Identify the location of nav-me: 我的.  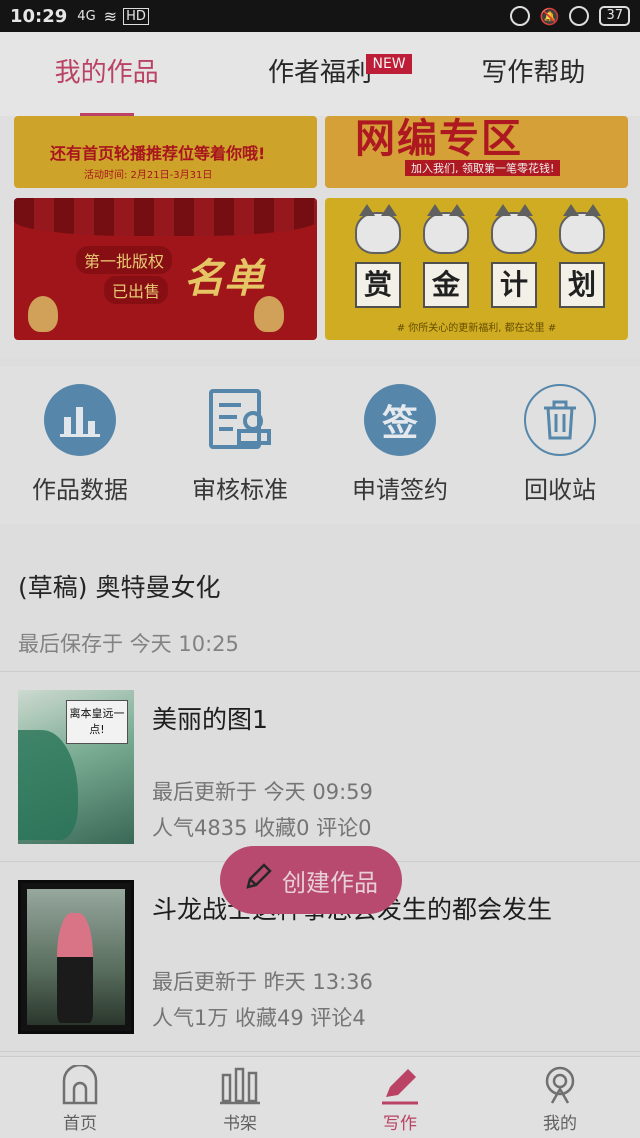
(560, 1097).